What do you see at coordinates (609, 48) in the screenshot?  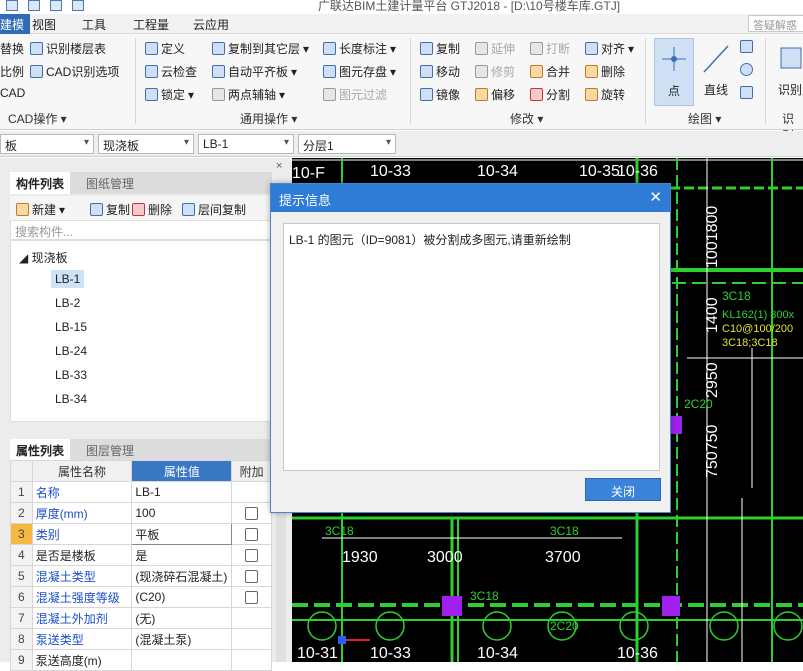 I see `align-button: 对齐 ▾` at bounding box center [609, 48].